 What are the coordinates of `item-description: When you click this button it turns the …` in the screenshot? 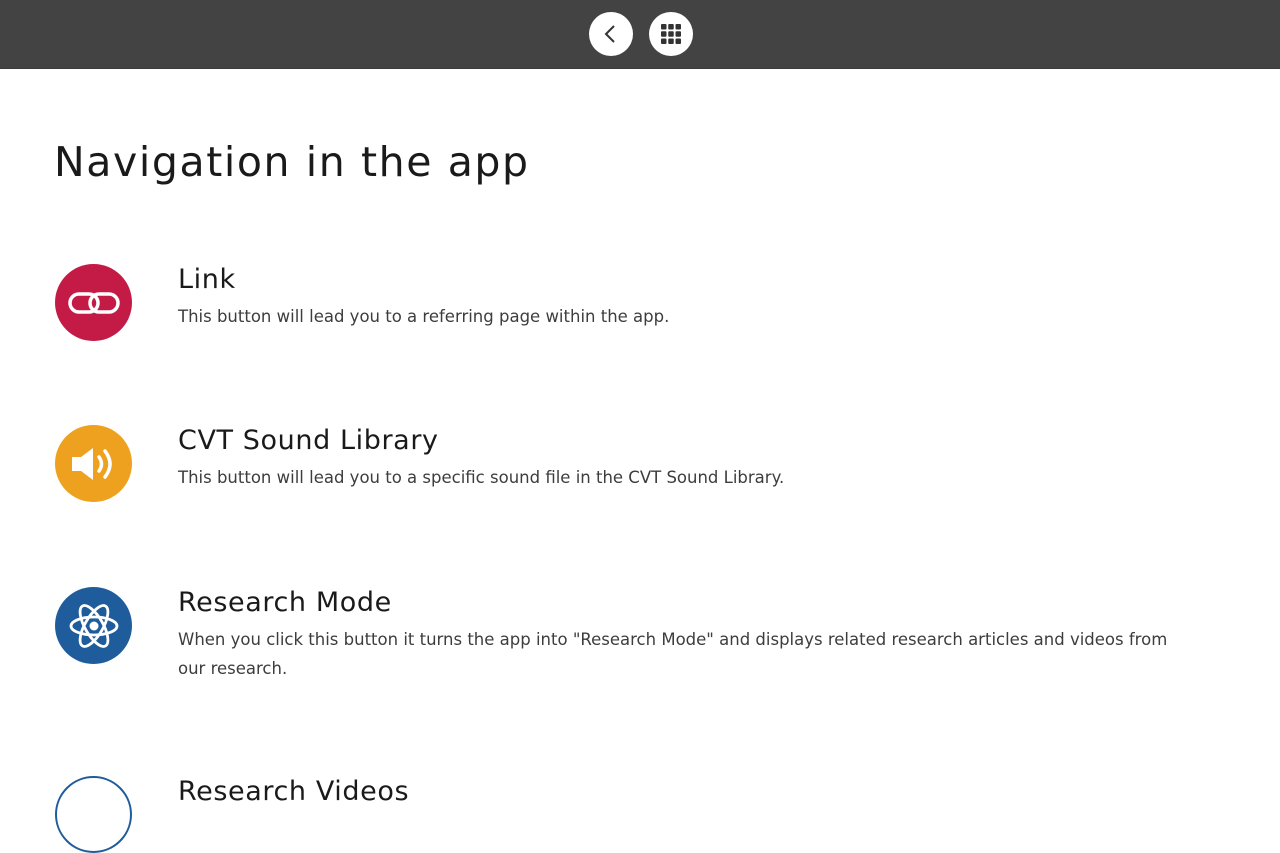 It's located at (673, 654).